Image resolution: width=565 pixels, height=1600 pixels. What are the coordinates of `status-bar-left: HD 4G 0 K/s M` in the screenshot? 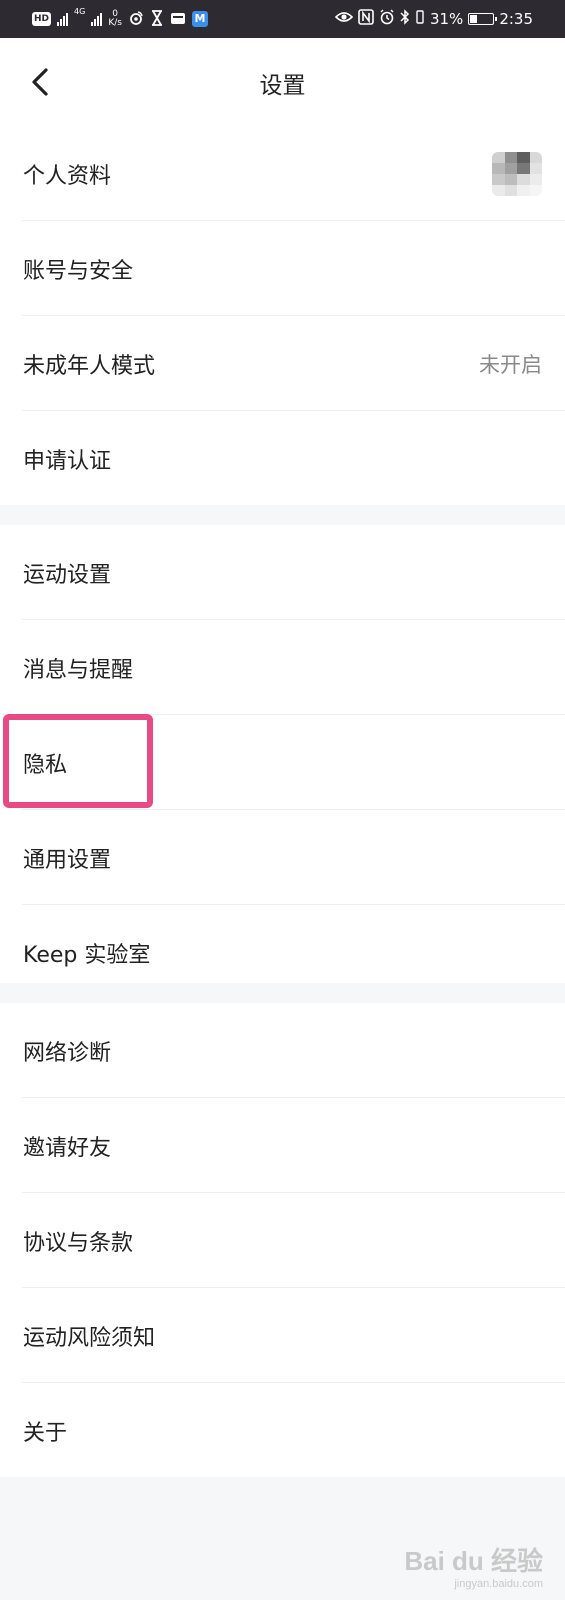 It's located at (120, 19).